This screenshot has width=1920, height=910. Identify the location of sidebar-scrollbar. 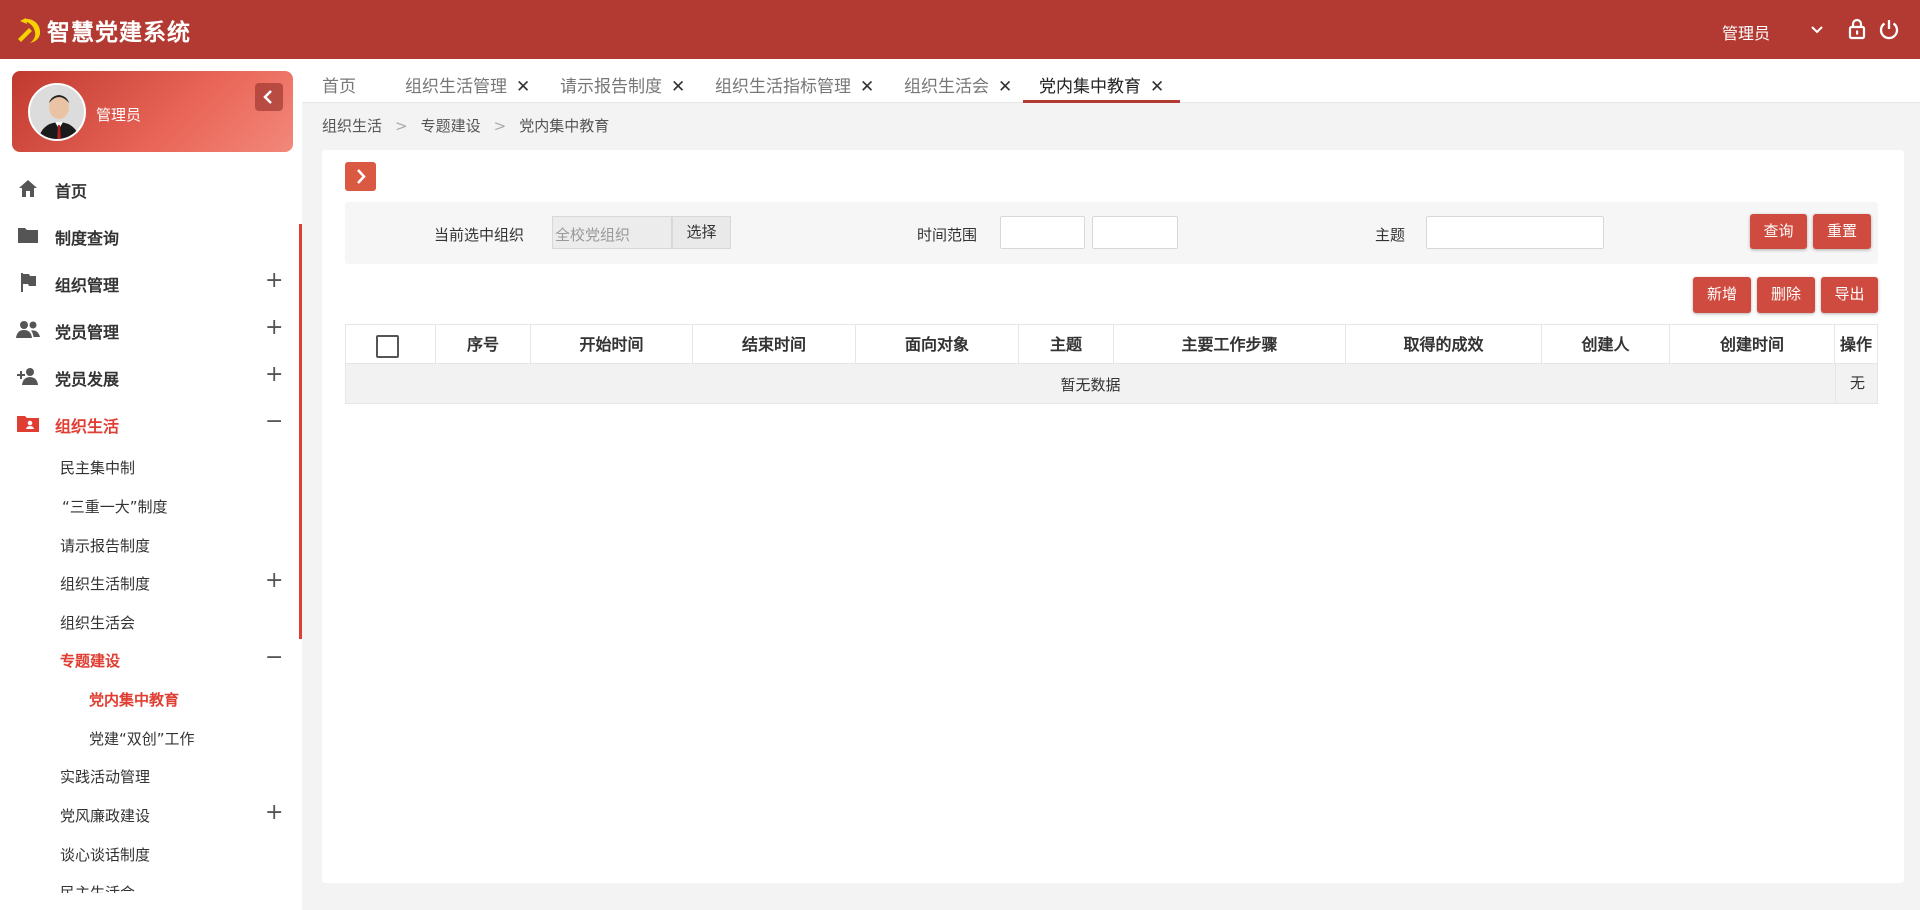
(300, 431).